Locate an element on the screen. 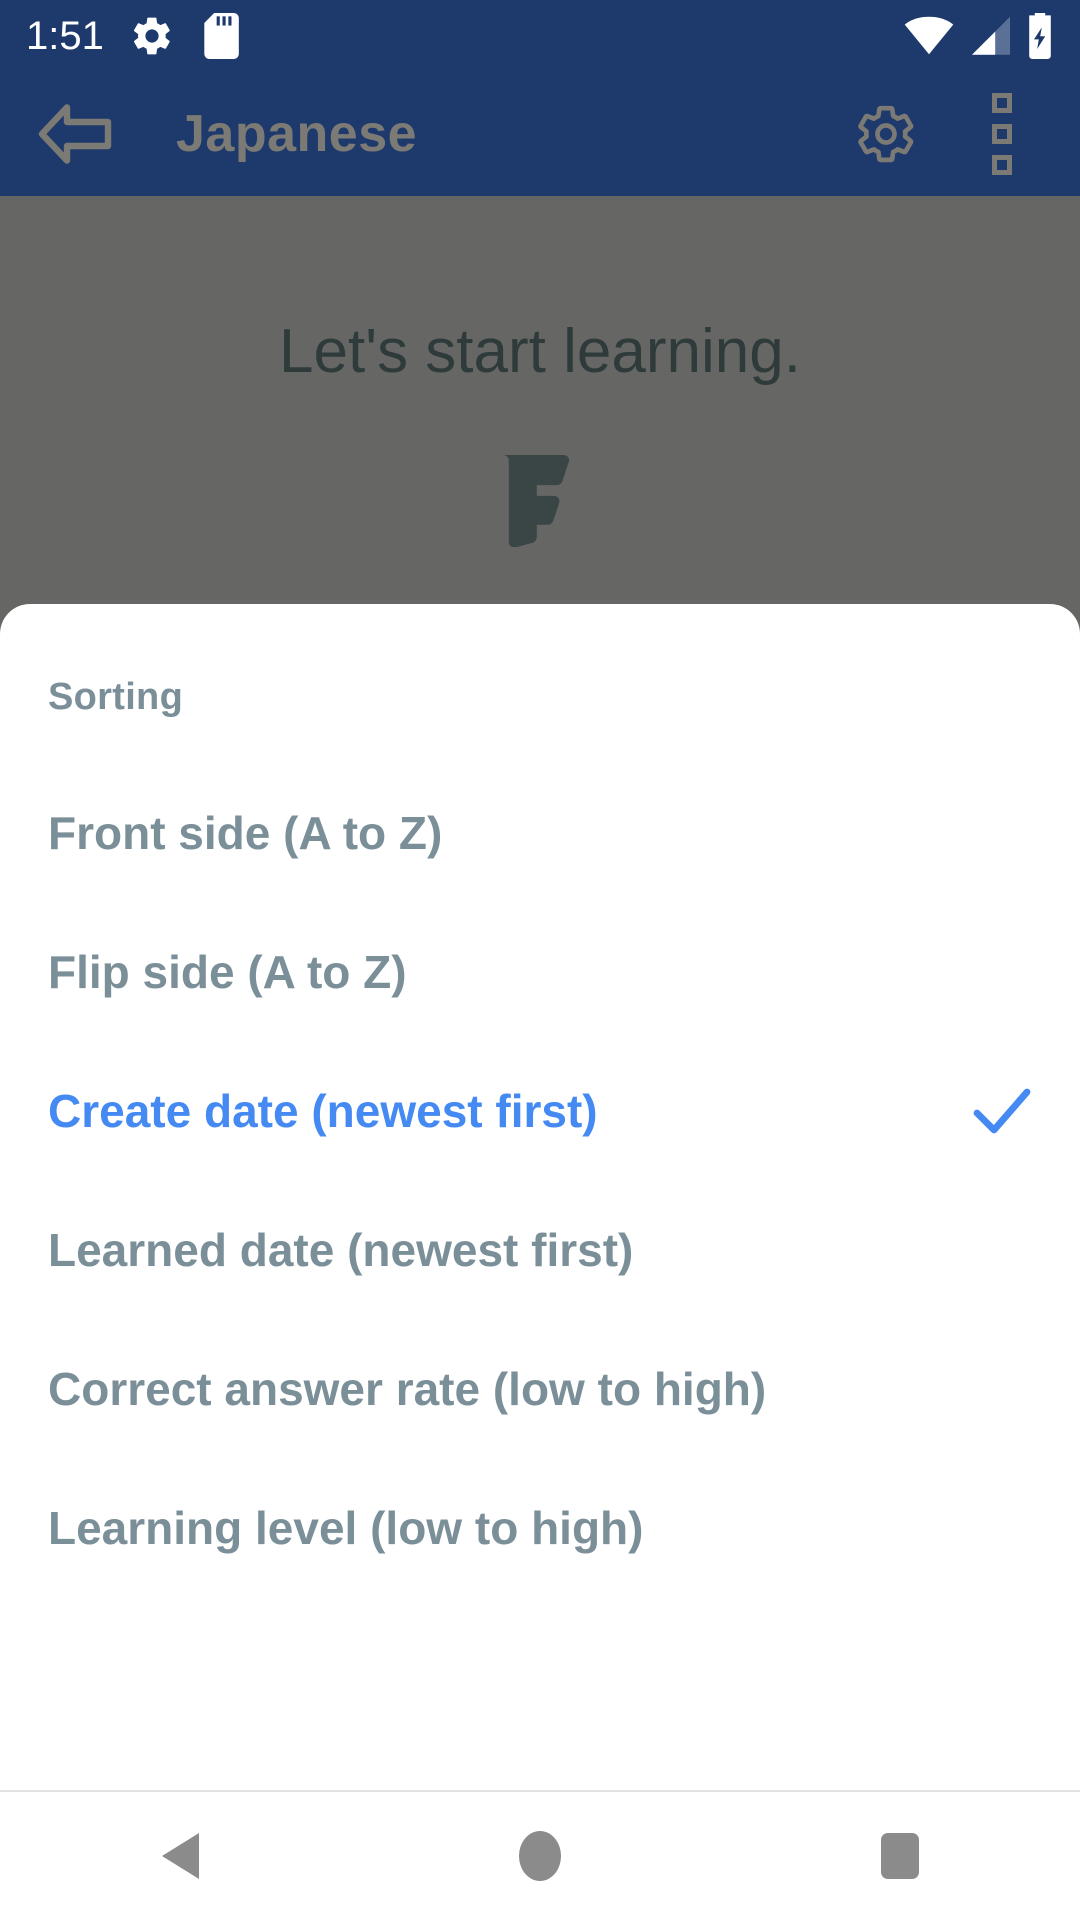 The height and width of the screenshot is (1920, 1080). back-nav-button is located at coordinates (180, 1855).